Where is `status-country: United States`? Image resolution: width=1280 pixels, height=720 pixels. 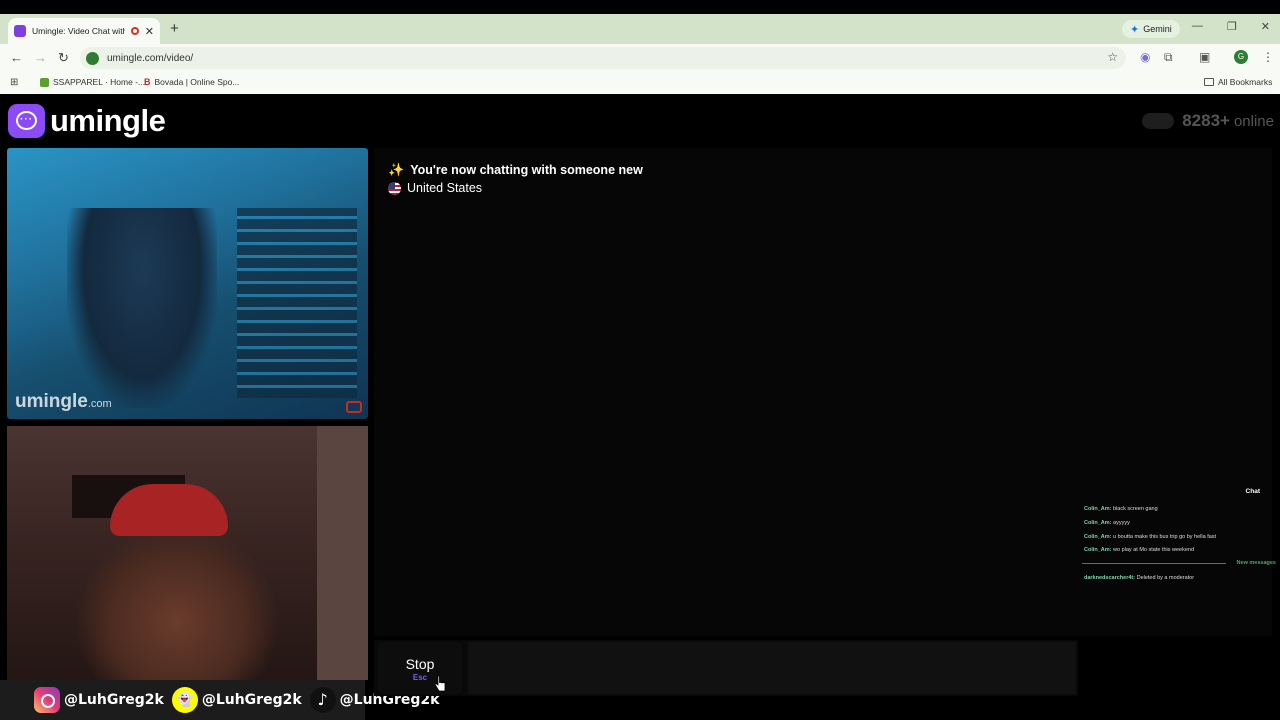
status-country: United States is located at coordinates (435, 188).